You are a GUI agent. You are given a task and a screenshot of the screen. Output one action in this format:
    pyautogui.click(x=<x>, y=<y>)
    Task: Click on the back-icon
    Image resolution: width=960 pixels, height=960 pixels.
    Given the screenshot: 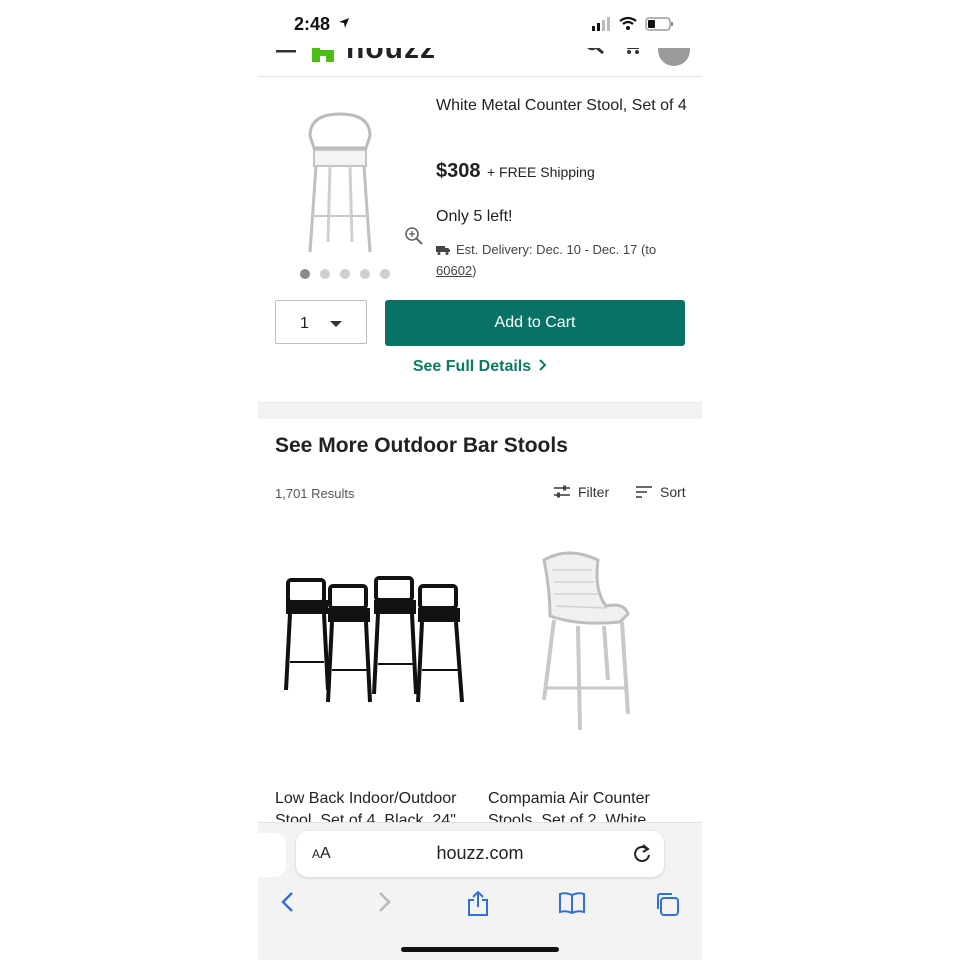 What is the action you would take?
    pyautogui.click(x=288, y=904)
    